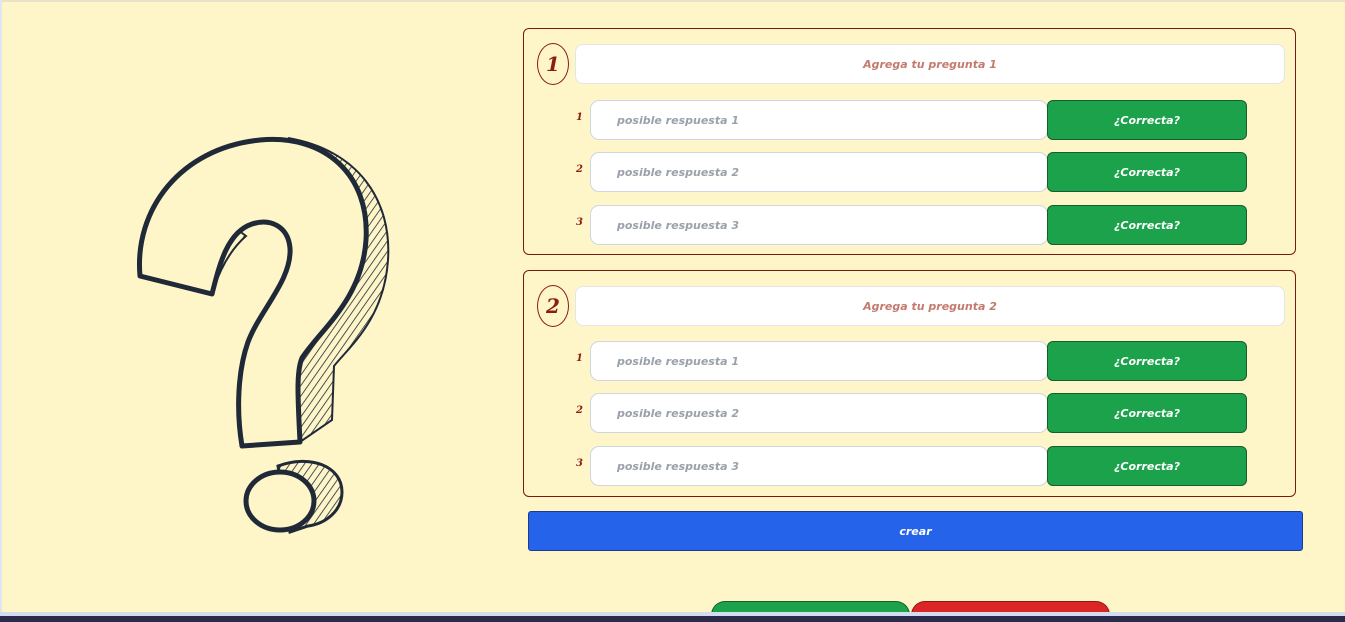 This screenshot has height=622, width=1345. Describe the element at coordinates (672, 619) in the screenshot. I see `taskbar` at that location.